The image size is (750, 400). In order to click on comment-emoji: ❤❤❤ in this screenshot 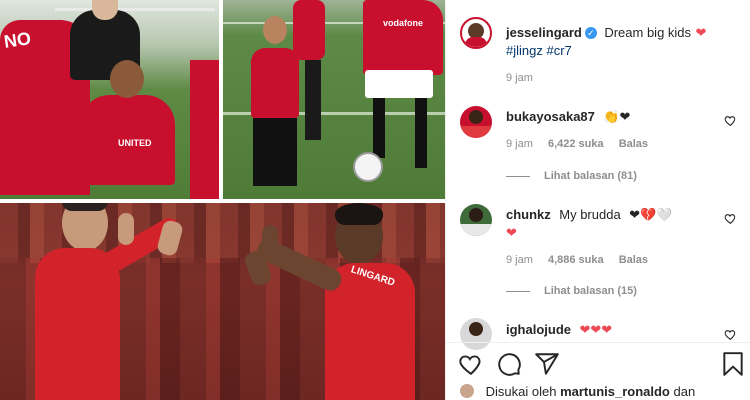, I will do `click(596, 329)`.